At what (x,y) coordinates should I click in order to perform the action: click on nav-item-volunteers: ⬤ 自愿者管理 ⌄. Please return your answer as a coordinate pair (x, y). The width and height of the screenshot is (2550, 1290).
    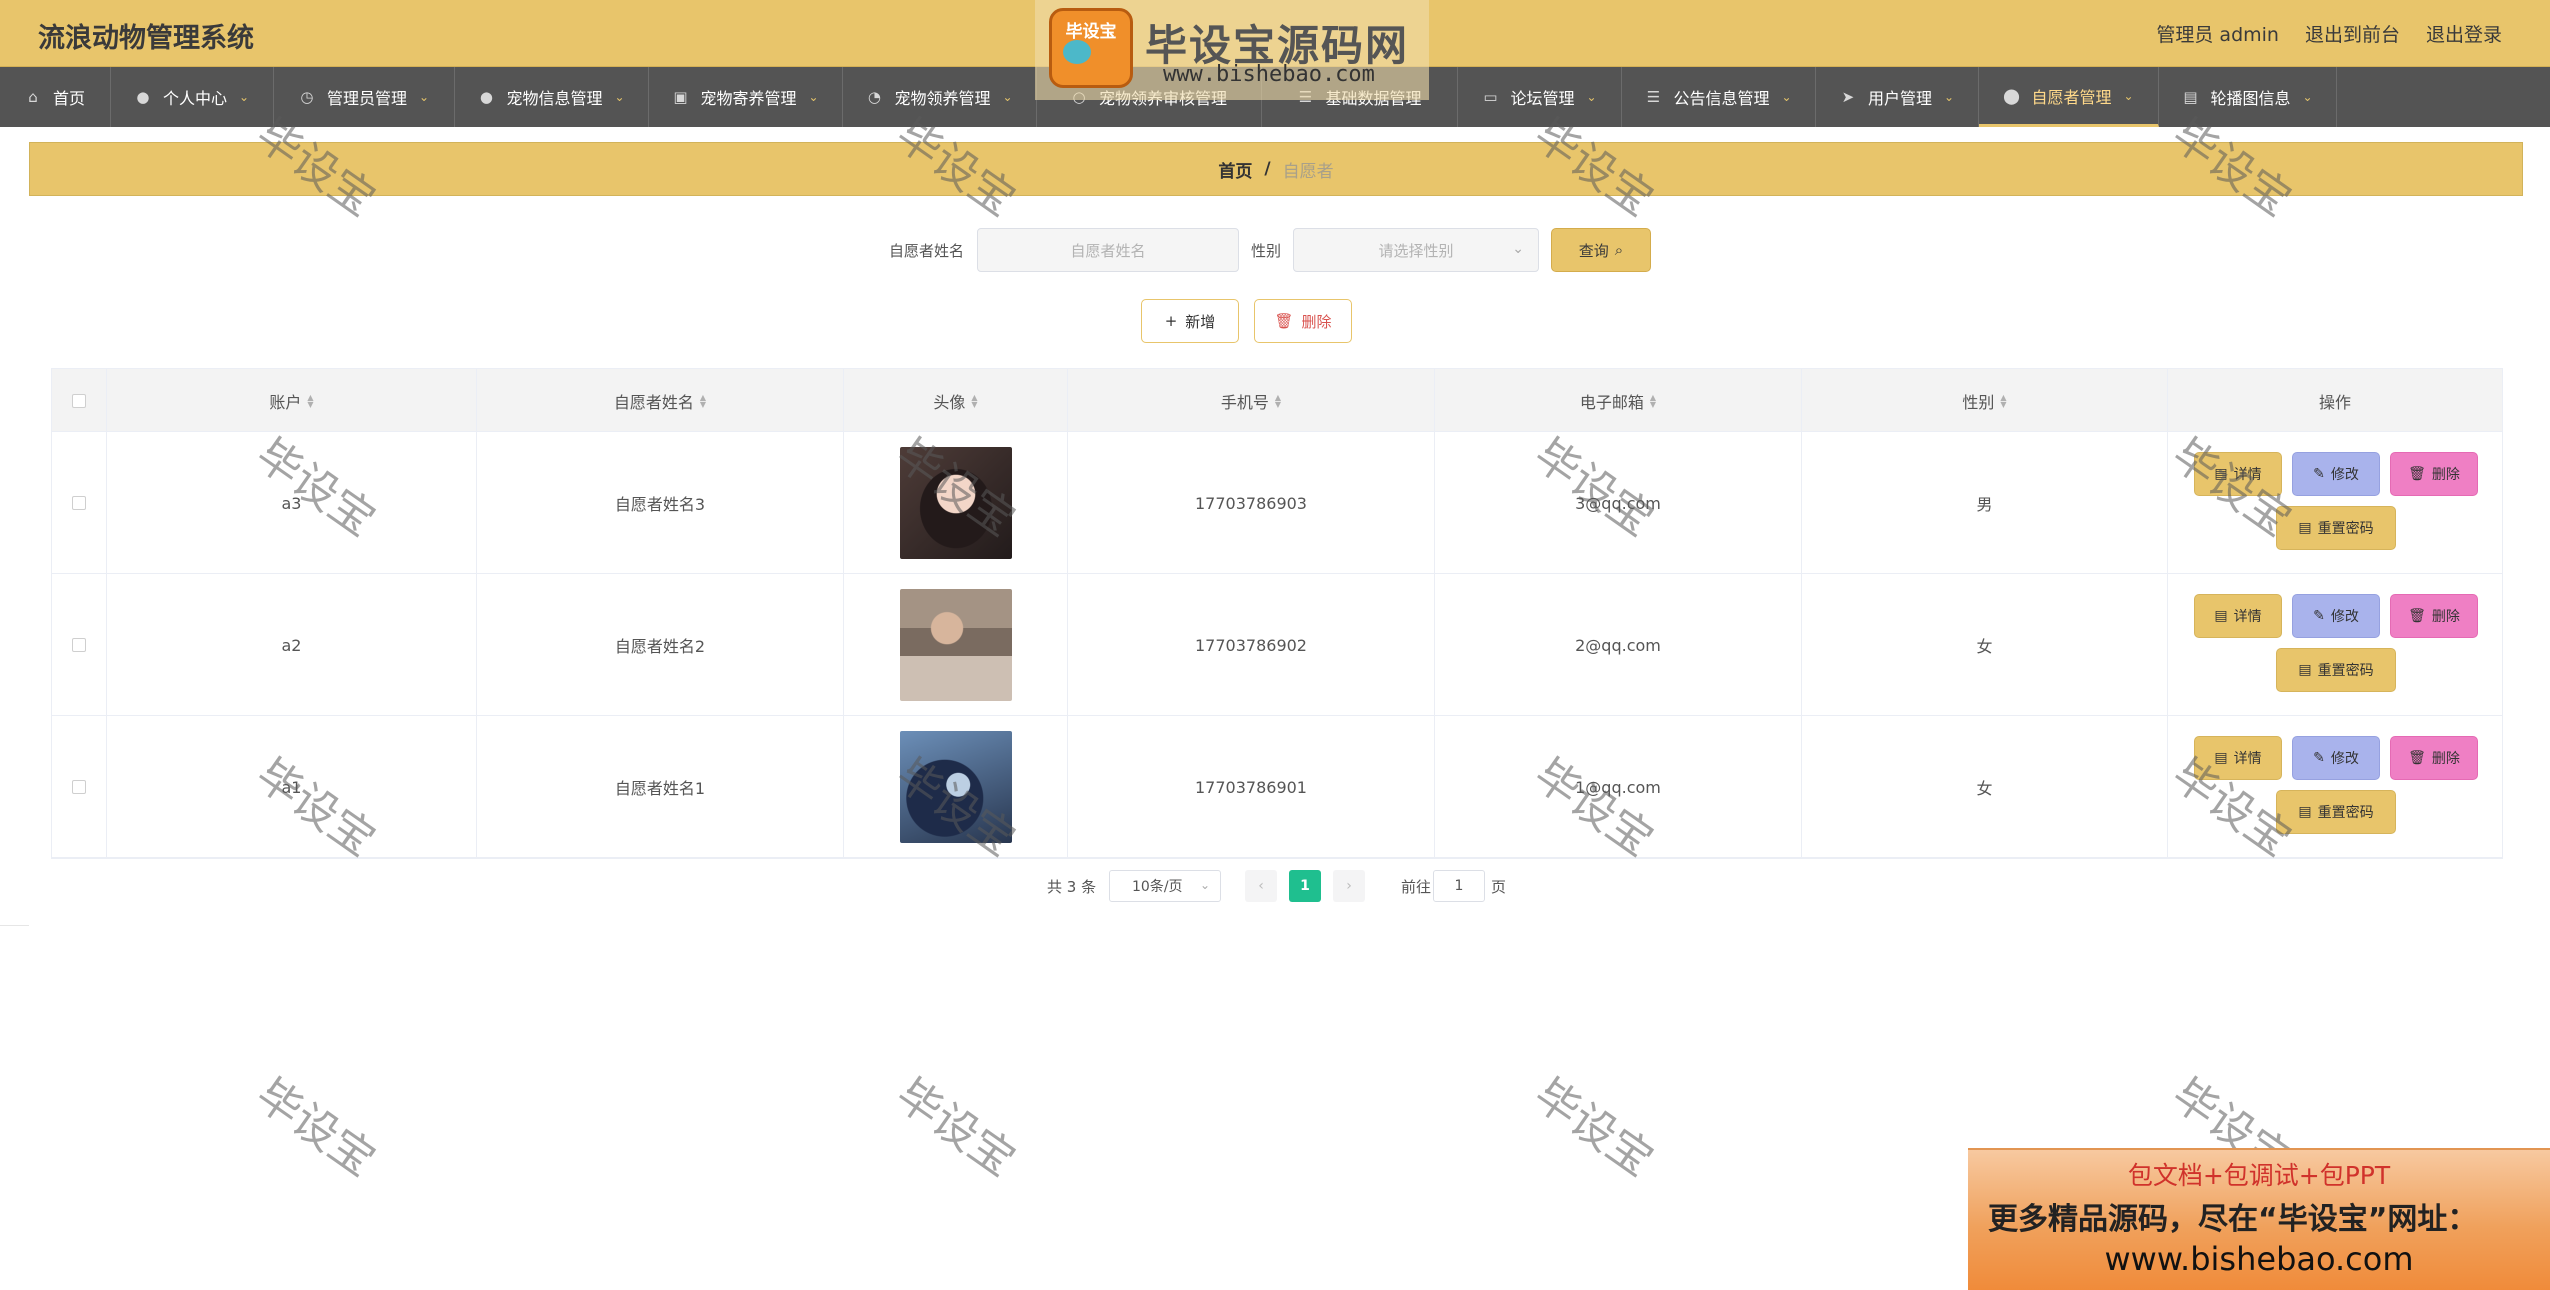
    Looking at the image, I should click on (2069, 97).